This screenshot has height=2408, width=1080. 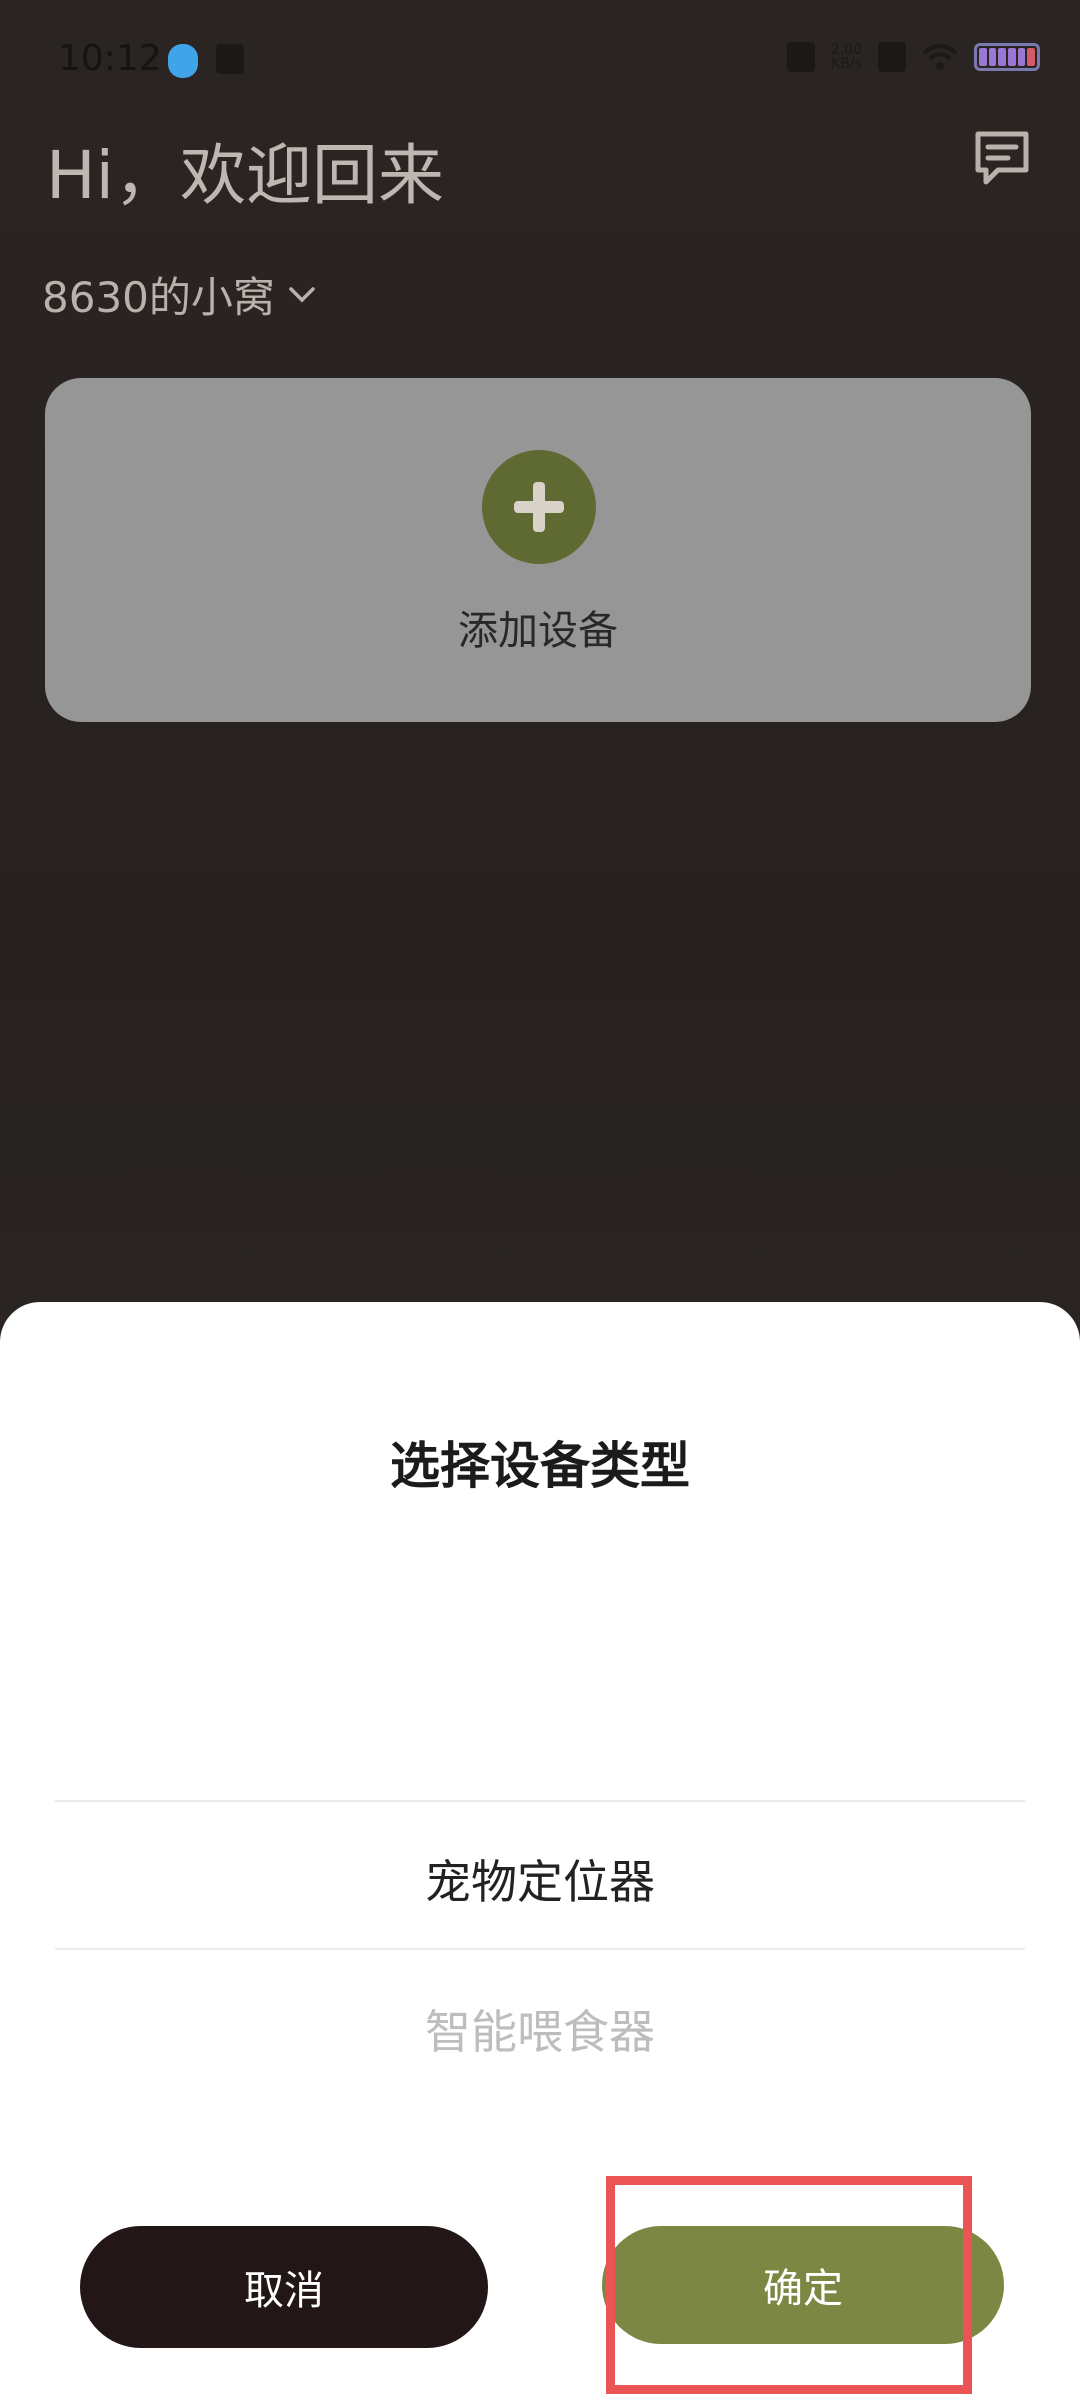 What do you see at coordinates (206, 61) in the screenshot?
I see `status-left-icons` at bounding box center [206, 61].